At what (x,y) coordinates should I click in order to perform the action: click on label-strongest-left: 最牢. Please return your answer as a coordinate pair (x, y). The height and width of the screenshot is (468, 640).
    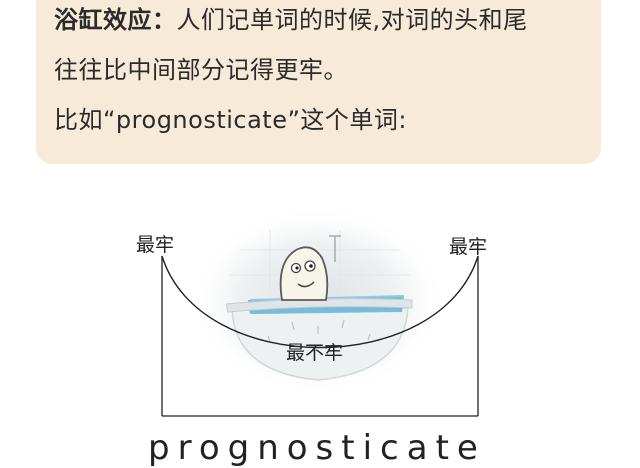
    Looking at the image, I should click on (155, 245).